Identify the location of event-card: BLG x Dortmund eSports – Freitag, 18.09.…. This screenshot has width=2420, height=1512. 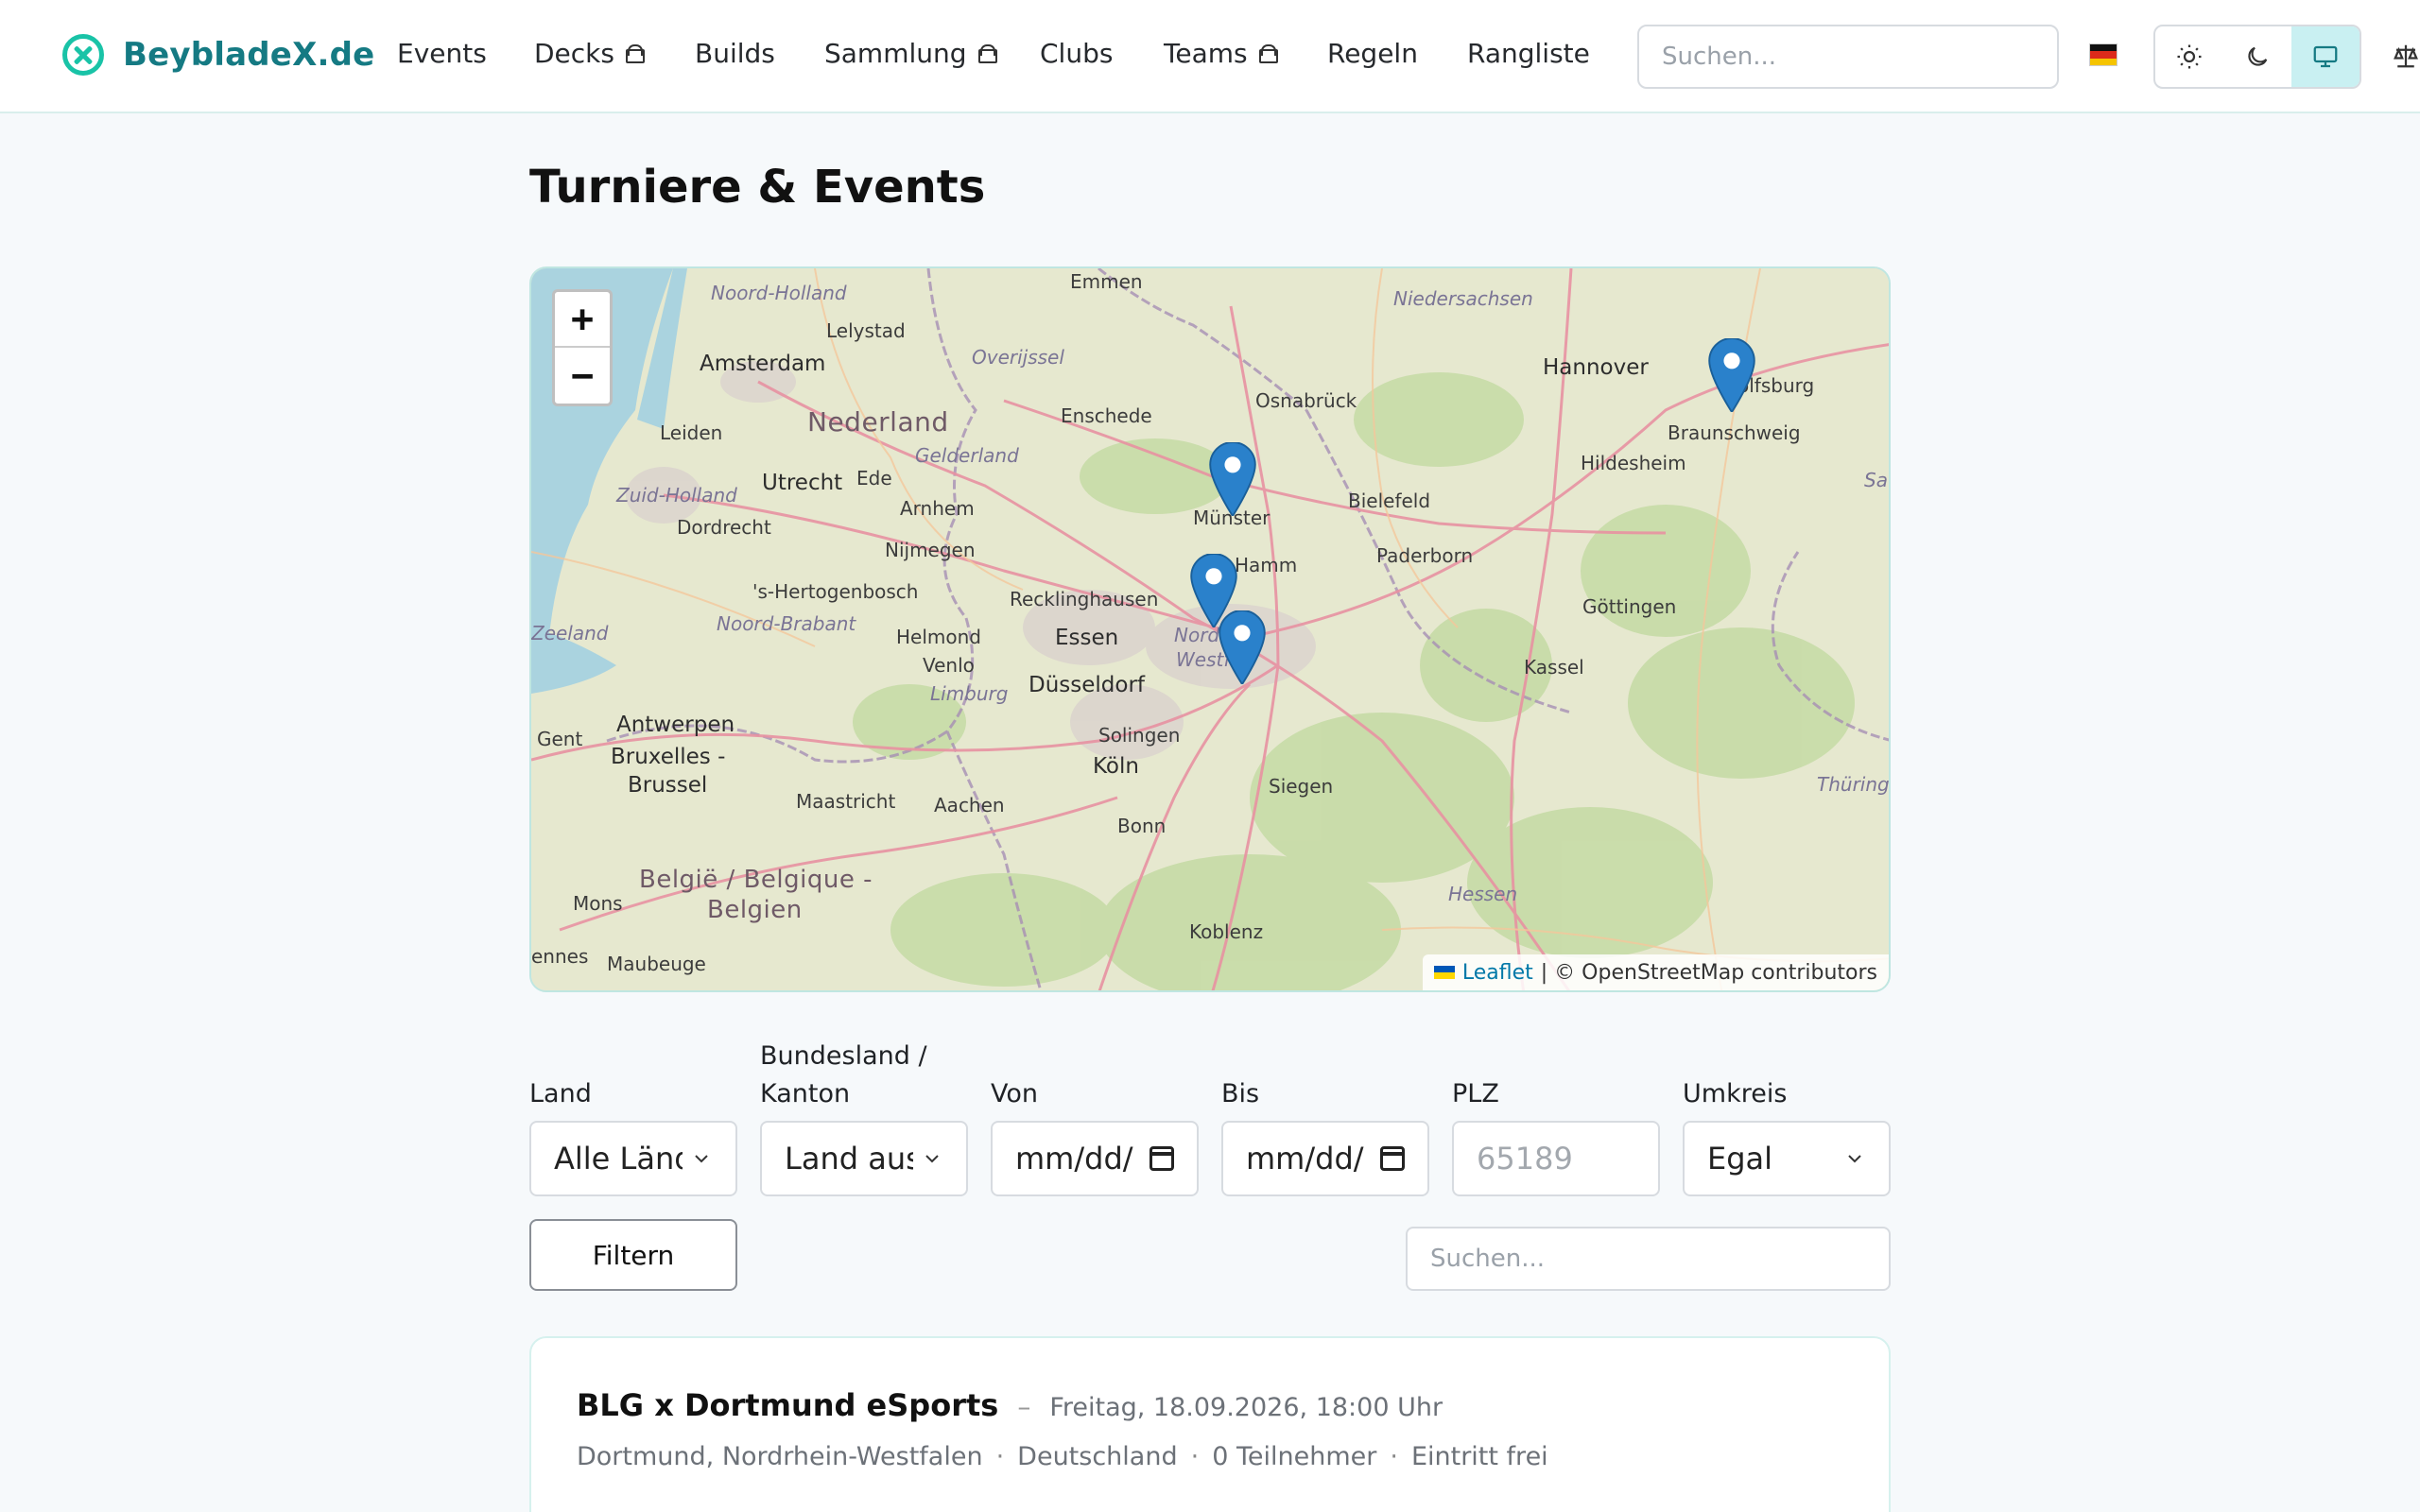
(1210, 1424).